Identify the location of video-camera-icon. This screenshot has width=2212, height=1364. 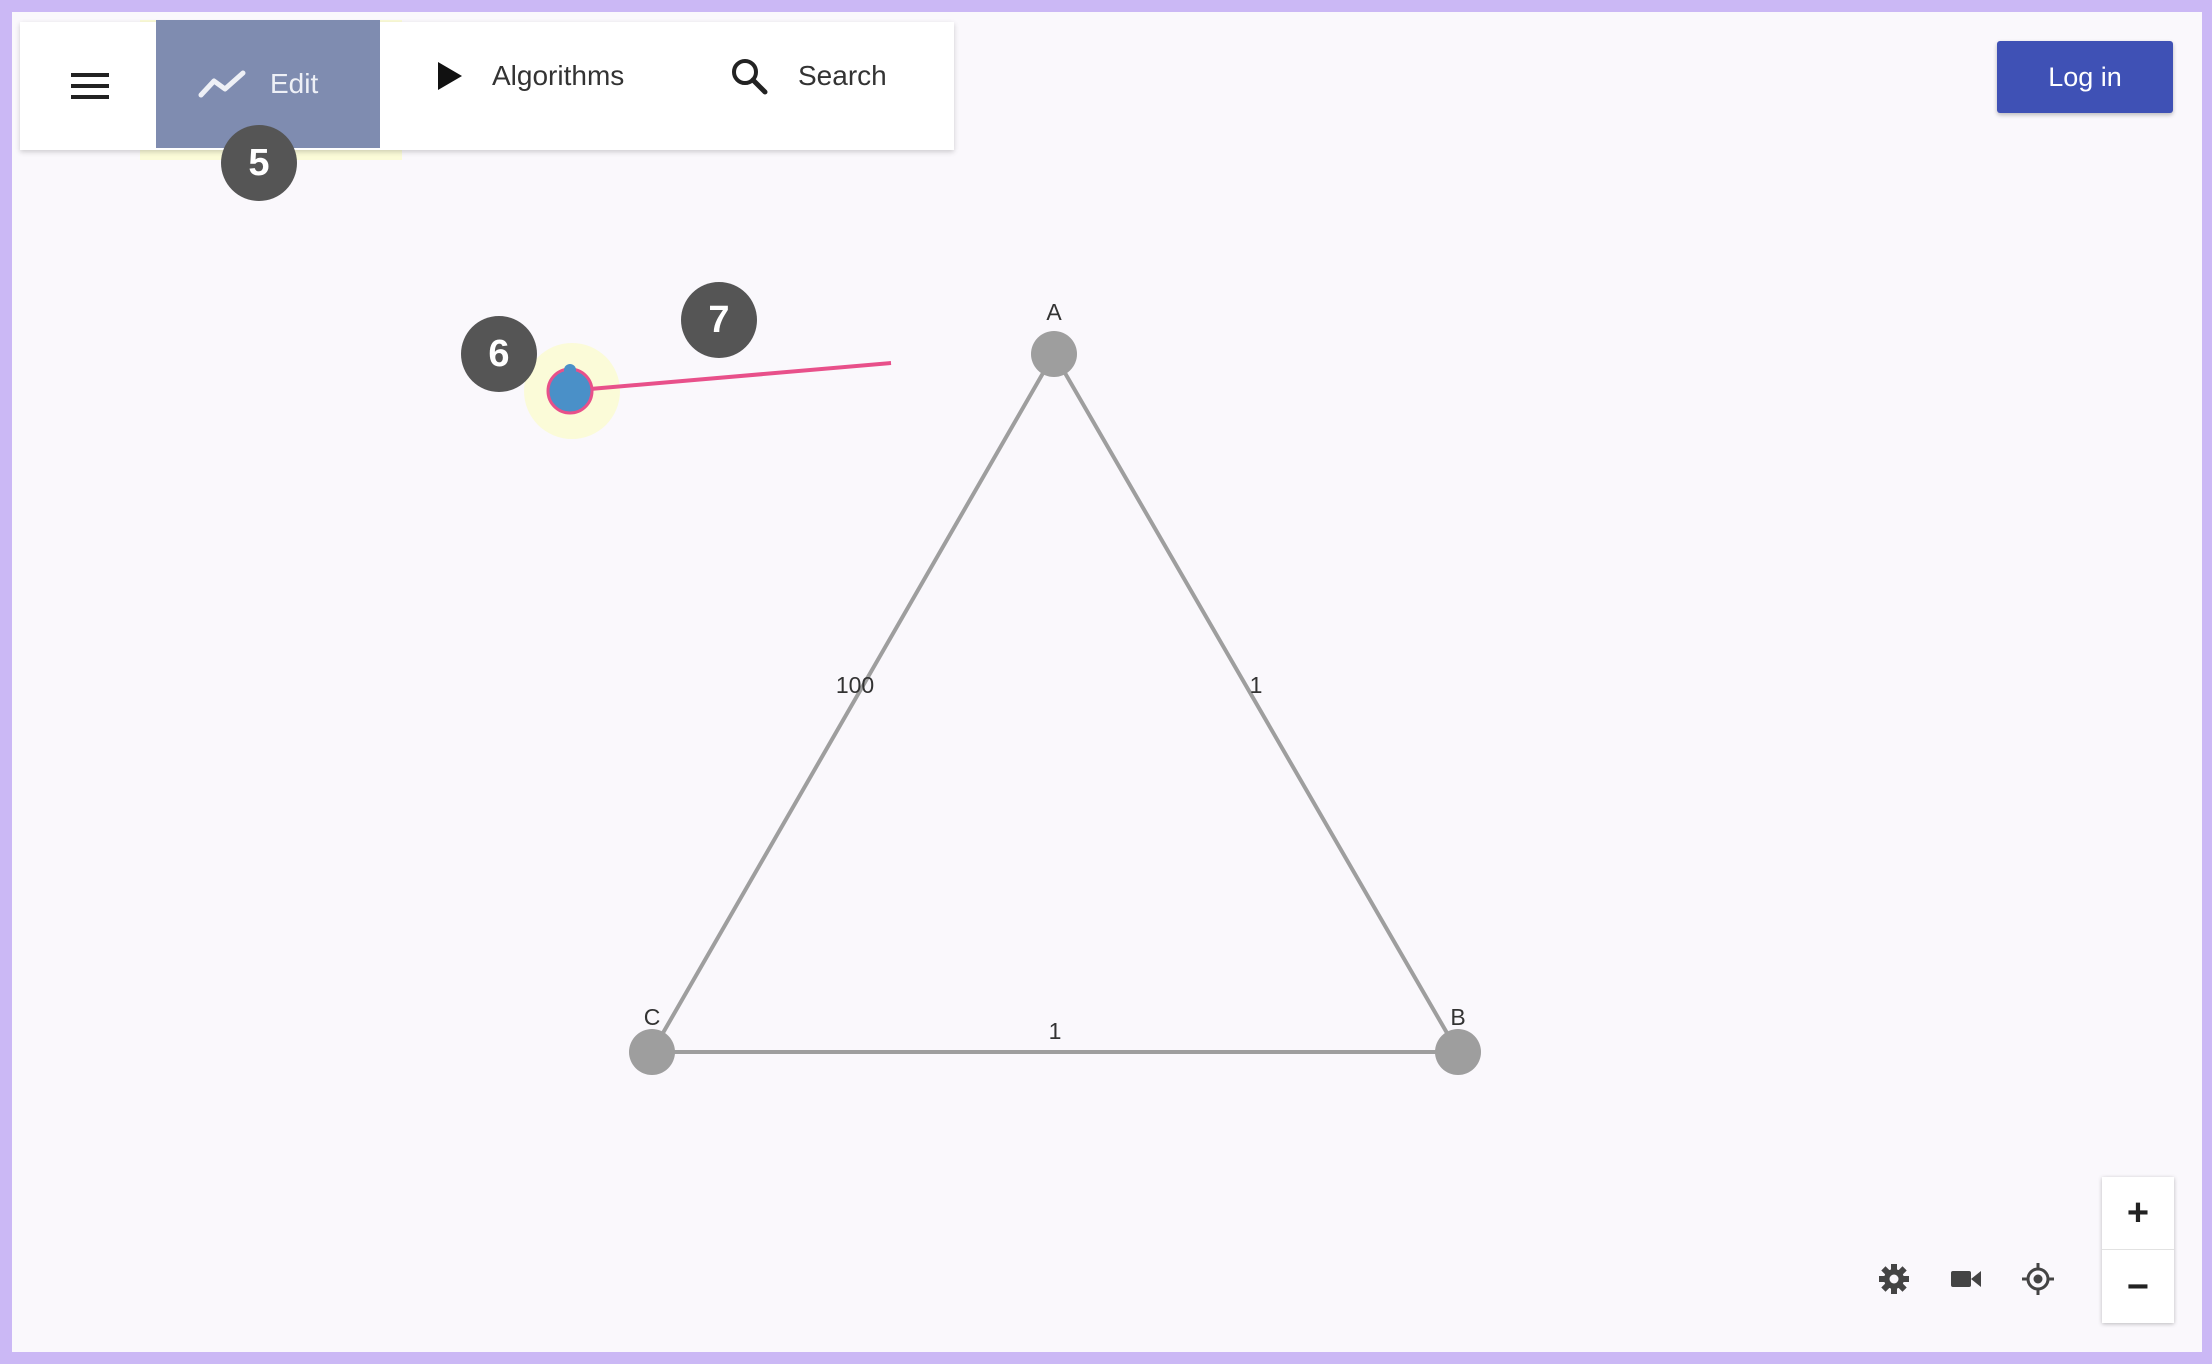
(1966, 1279).